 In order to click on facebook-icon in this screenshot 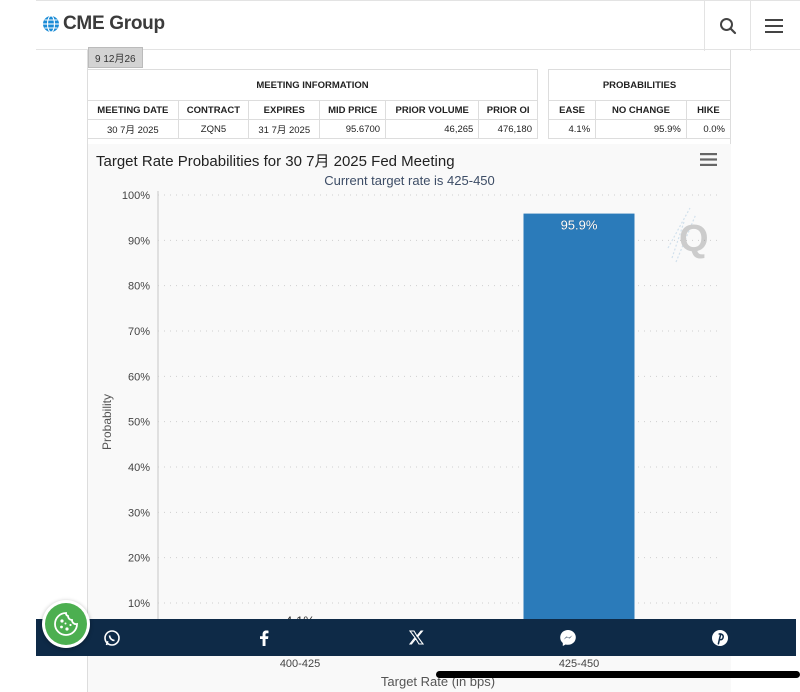, I will do `click(264, 638)`.